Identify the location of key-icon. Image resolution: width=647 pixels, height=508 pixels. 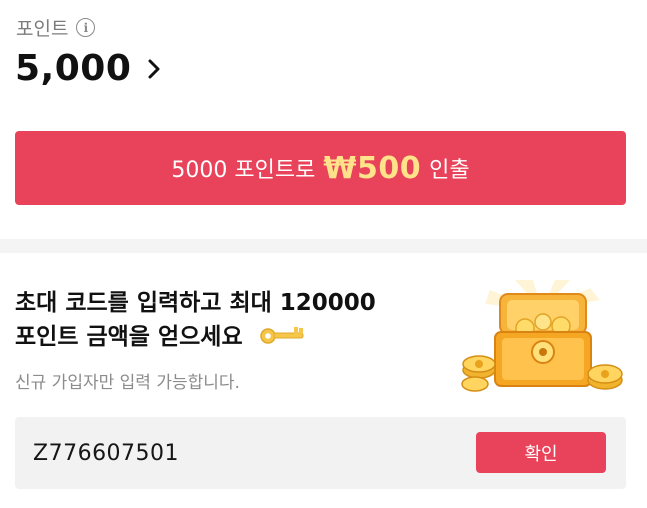
(283, 338).